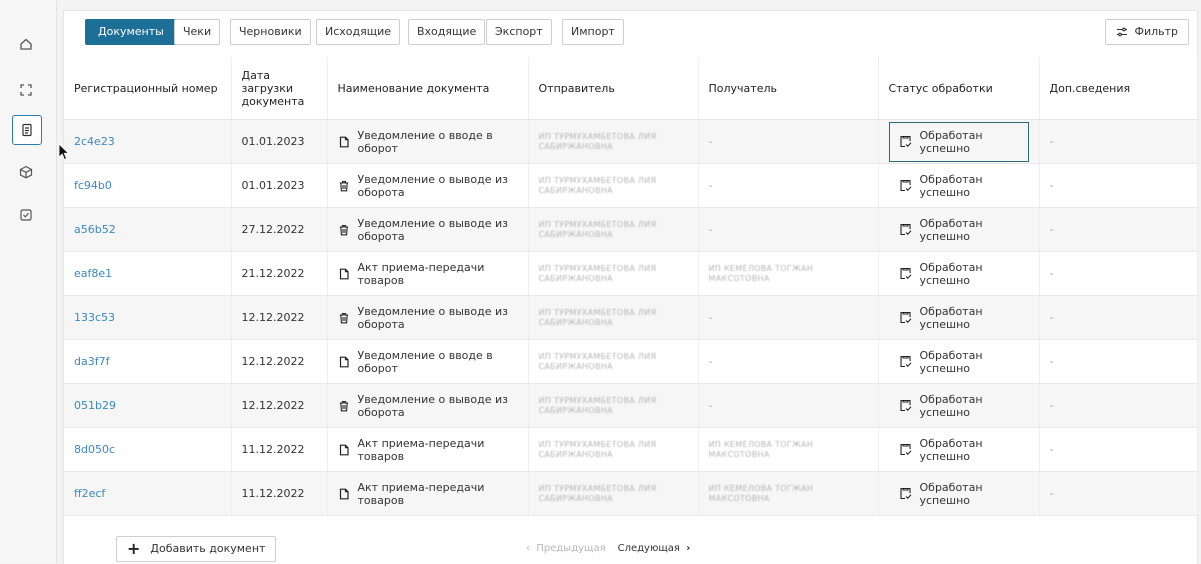 This screenshot has height=564, width=1201. Describe the element at coordinates (344, 186) in the screenshot. I see `trash-icon` at that location.